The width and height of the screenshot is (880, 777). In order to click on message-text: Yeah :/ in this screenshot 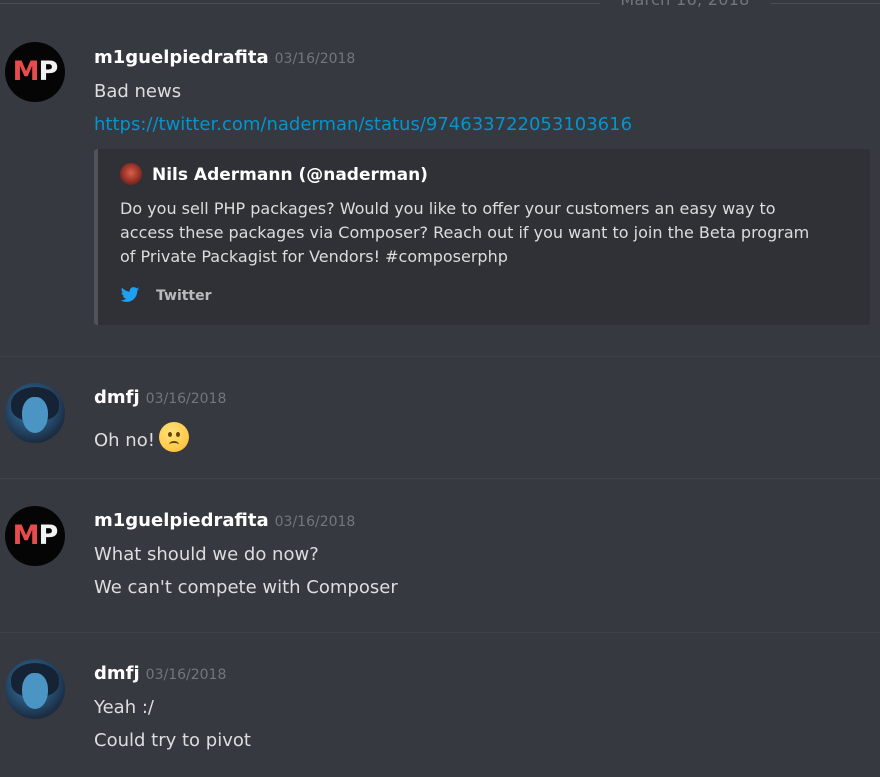, I will do `click(124, 707)`.